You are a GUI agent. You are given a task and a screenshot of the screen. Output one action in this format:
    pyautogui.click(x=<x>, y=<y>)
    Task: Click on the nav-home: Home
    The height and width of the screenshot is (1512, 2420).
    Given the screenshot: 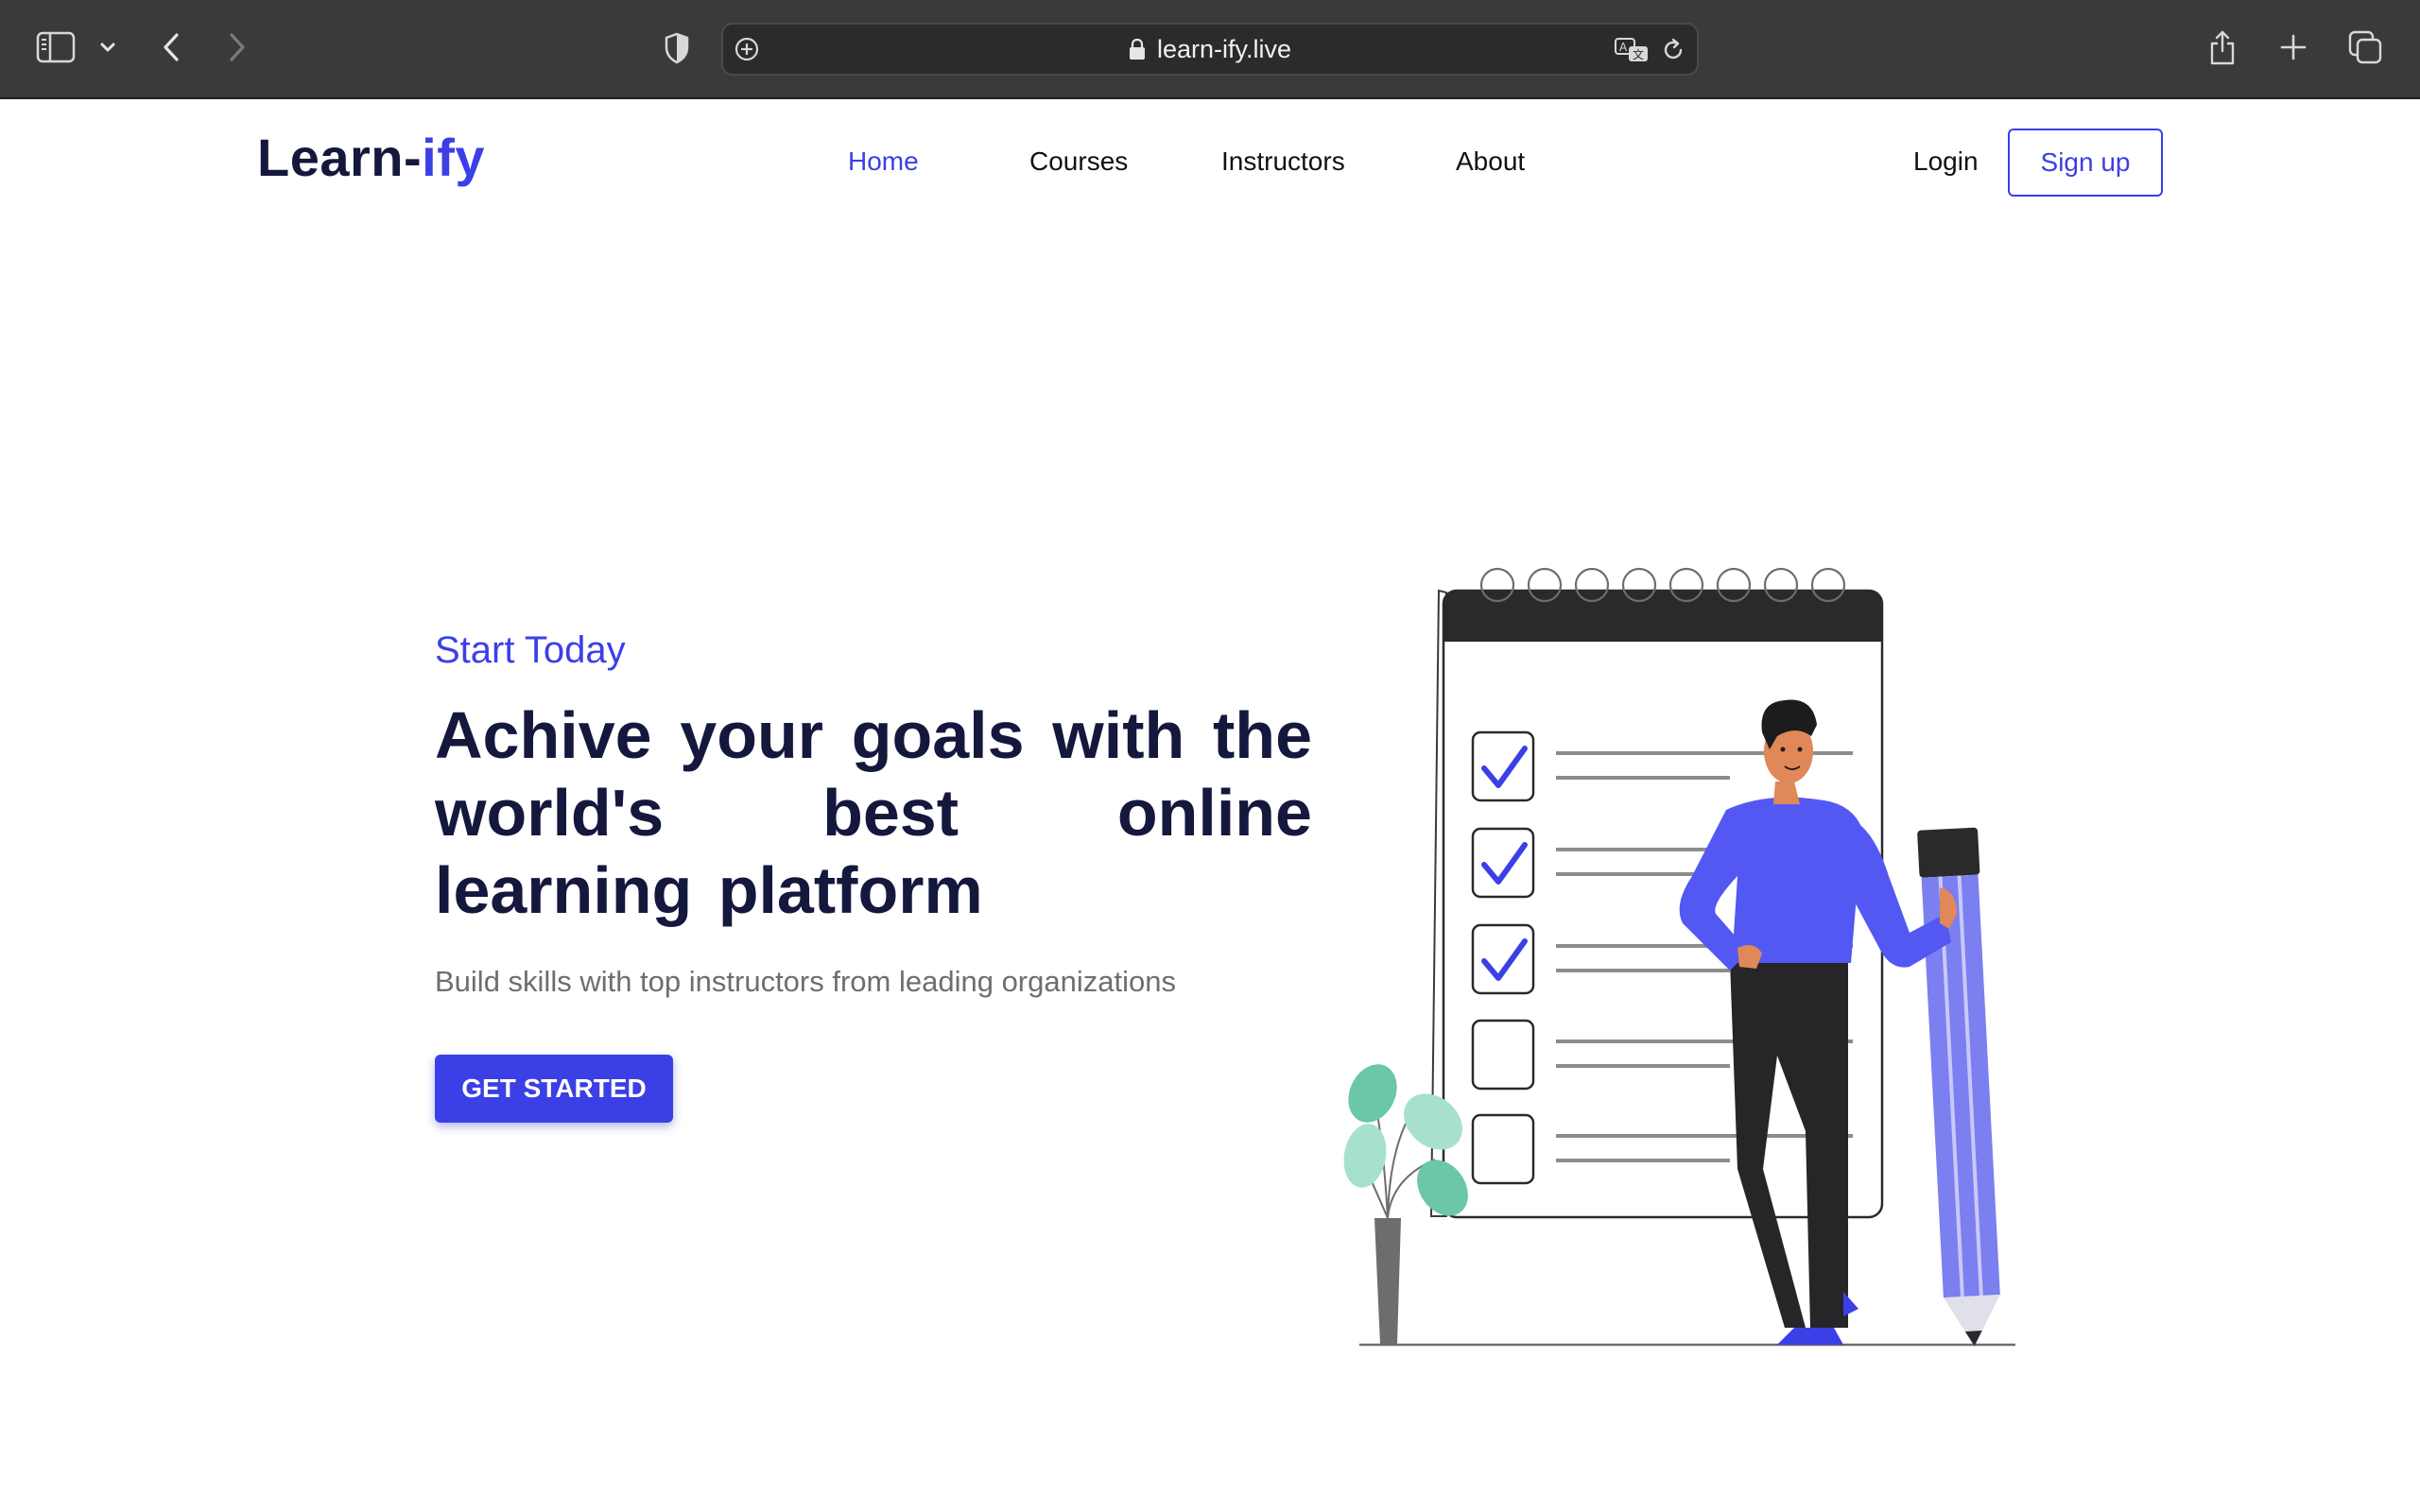 What is the action you would take?
    pyautogui.click(x=883, y=161)
    